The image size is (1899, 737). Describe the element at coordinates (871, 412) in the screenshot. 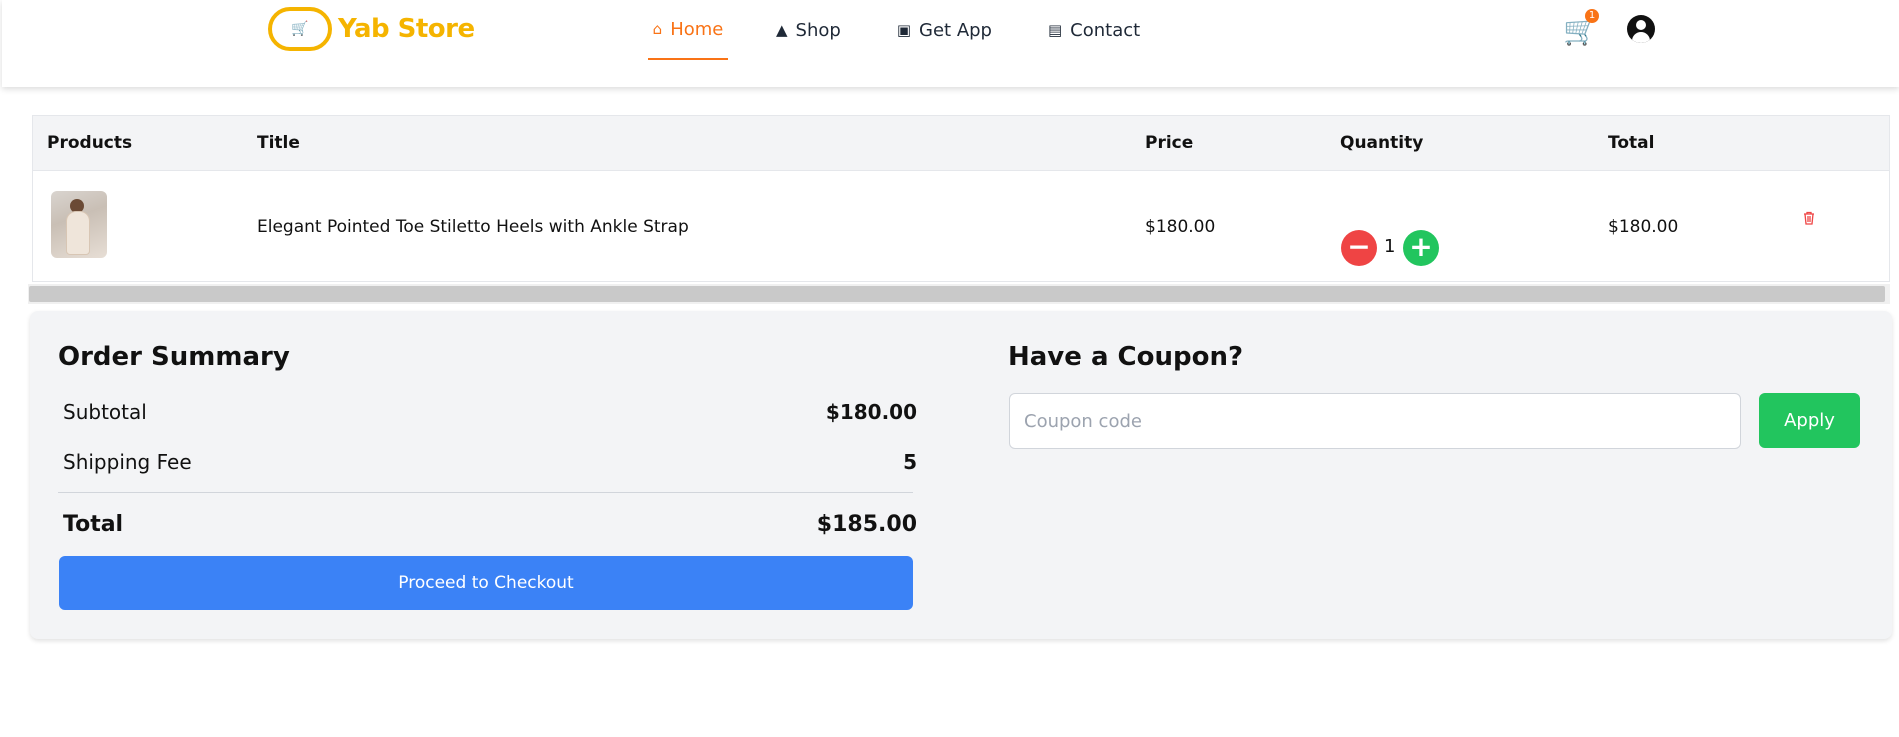

I see `subtotal-value: $180.00` at that location.